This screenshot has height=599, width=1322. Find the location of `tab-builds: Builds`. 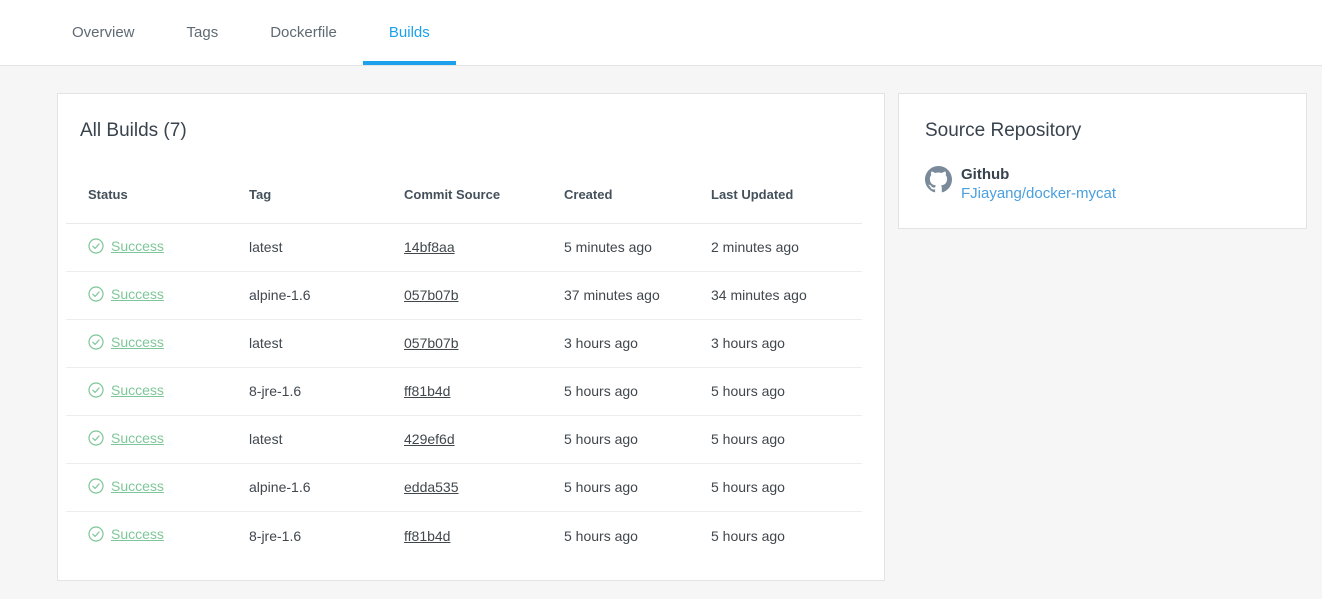

tab-builds: Builds is located at coordinates (409, 32).